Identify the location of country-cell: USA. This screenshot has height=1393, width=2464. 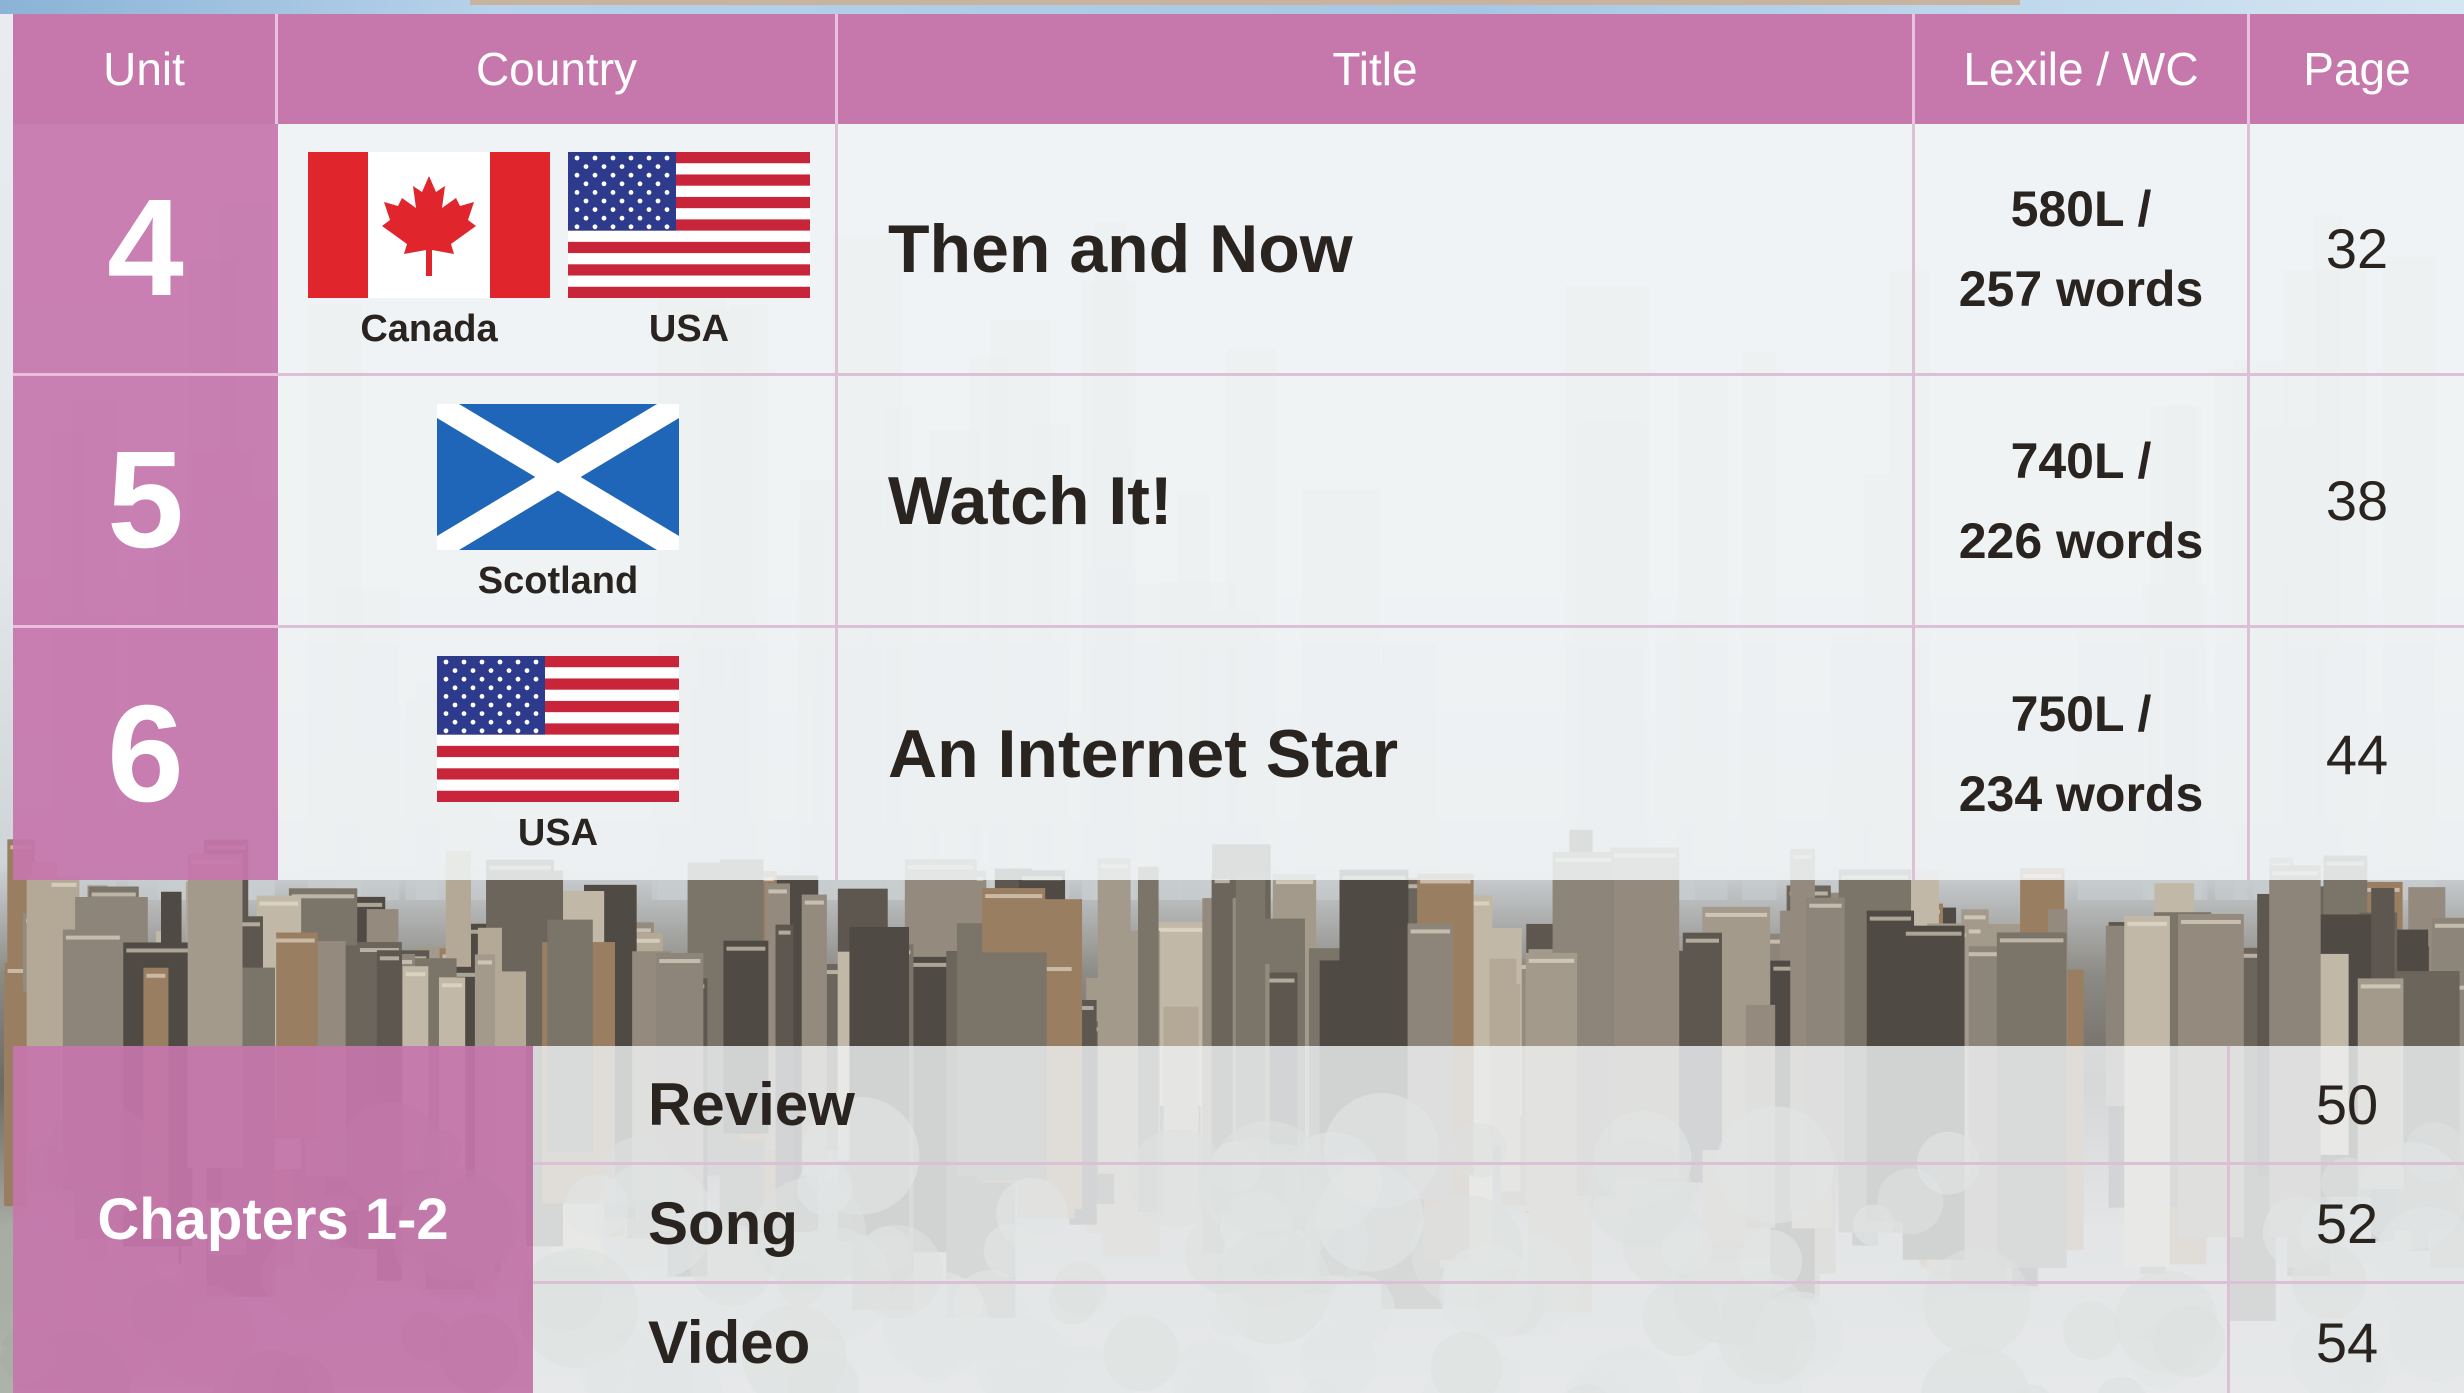
(558, 754).